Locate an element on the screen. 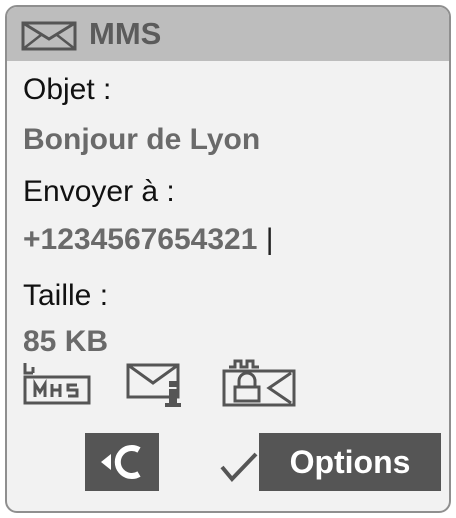 The image size is (456, 518). checkmark-icon is located at coordinates (239, 467).